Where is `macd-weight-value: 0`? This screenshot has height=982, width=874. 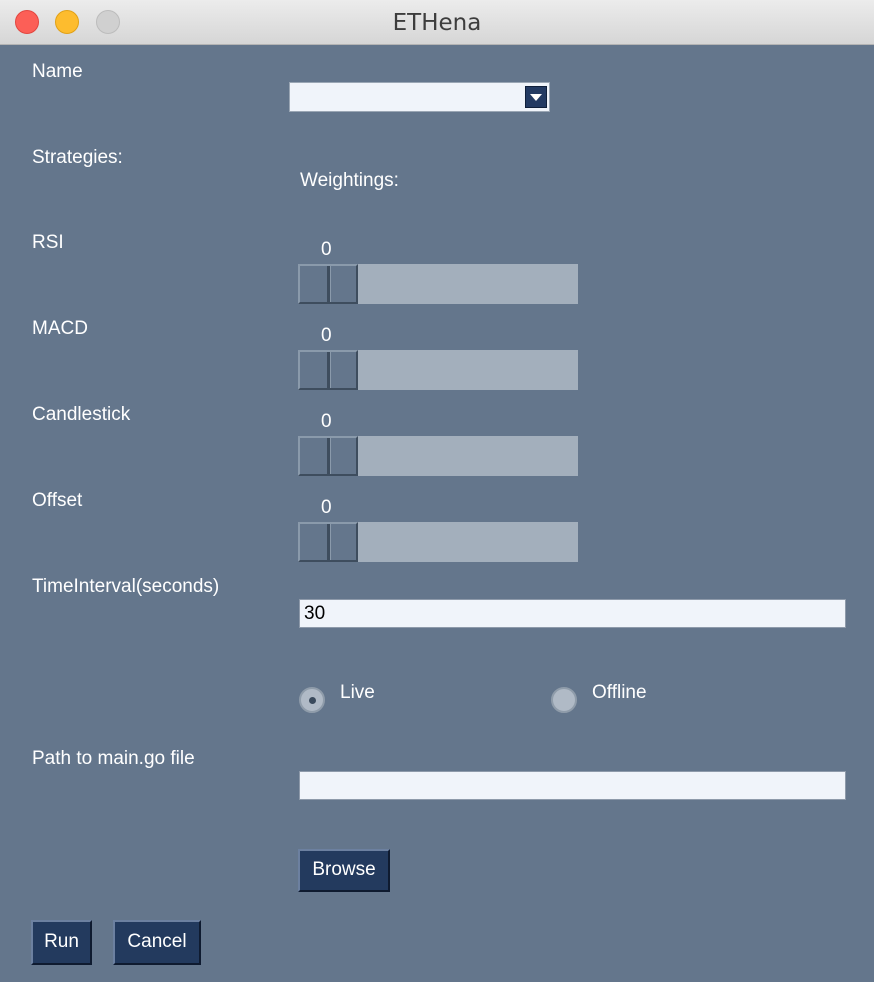
macd-weight-value: 0 is located at coordinates (326, 335).